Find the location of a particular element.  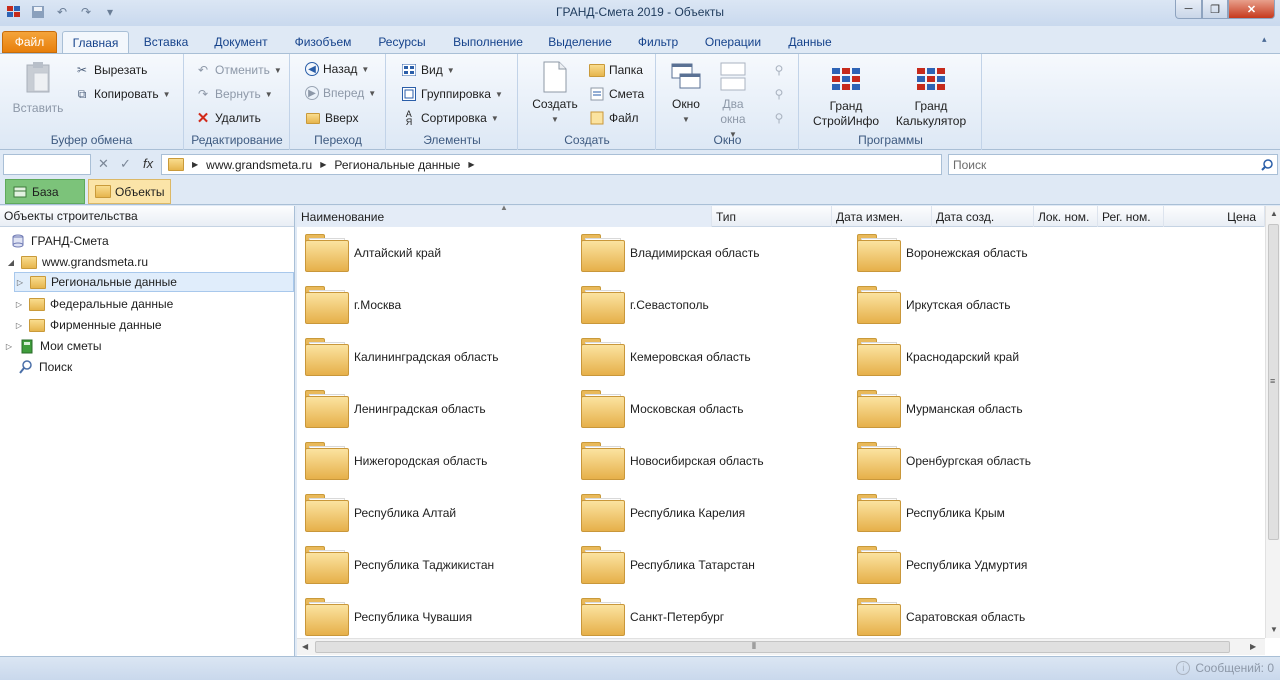

paste-button: Вставить is located at coordinates (38, 88).